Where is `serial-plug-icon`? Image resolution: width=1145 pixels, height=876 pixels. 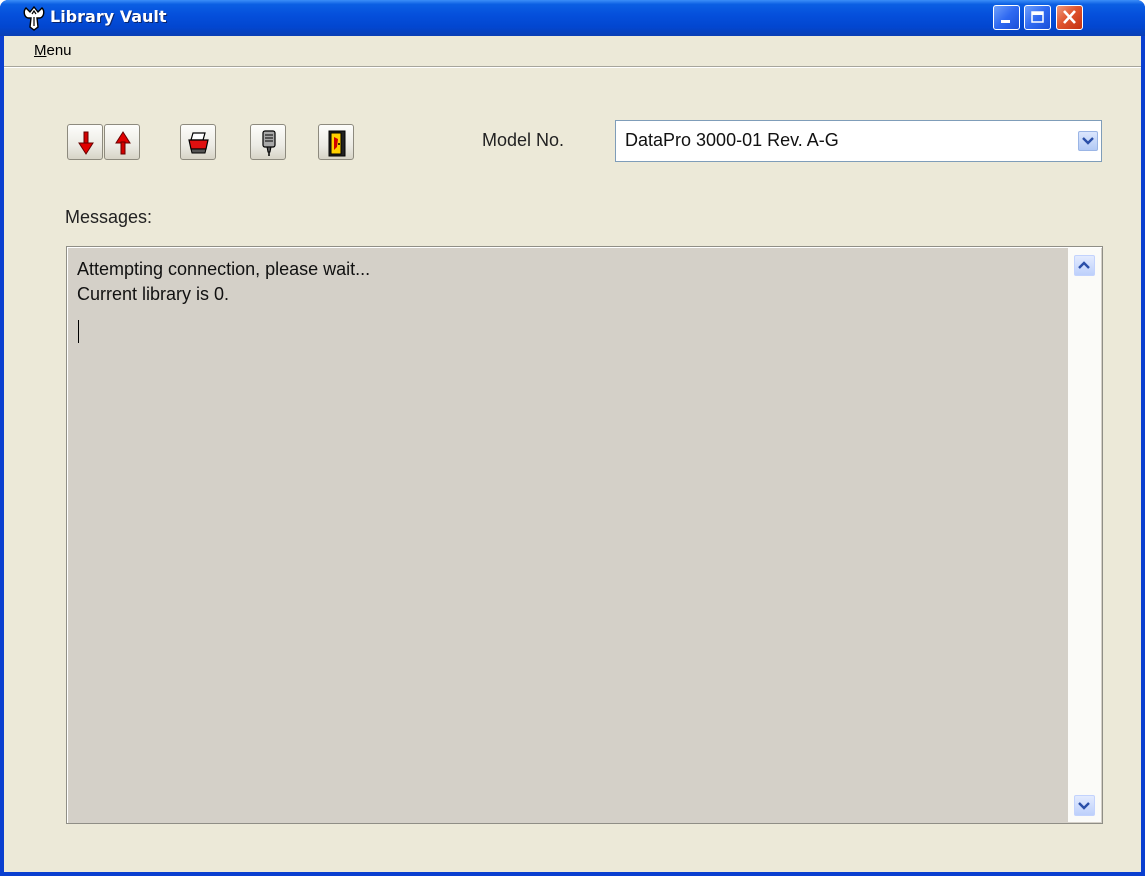 serial-plug-icon is located at coordinates (269, 143).